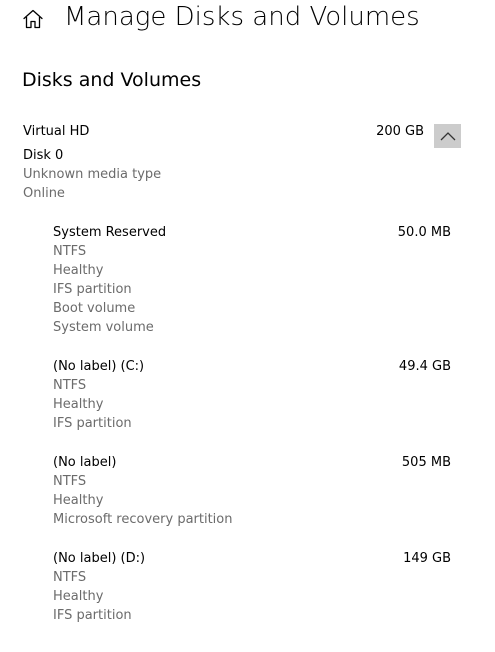 The image size is (495, 652). I want to click on disk-number: Disk 0, so click(43, 155).